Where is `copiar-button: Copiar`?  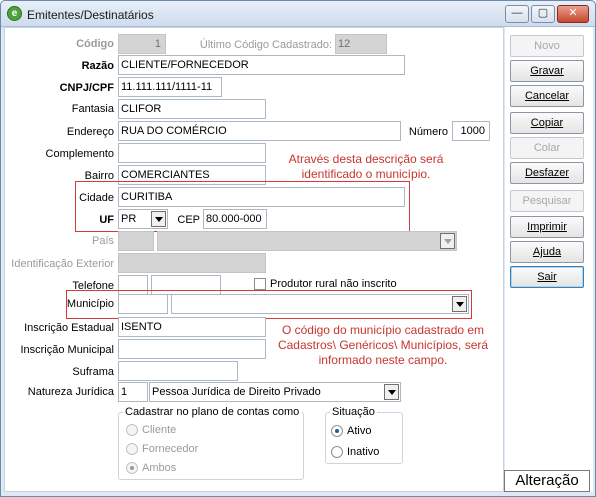 copiar-button: Copiar is located at coordinates (547, 123).